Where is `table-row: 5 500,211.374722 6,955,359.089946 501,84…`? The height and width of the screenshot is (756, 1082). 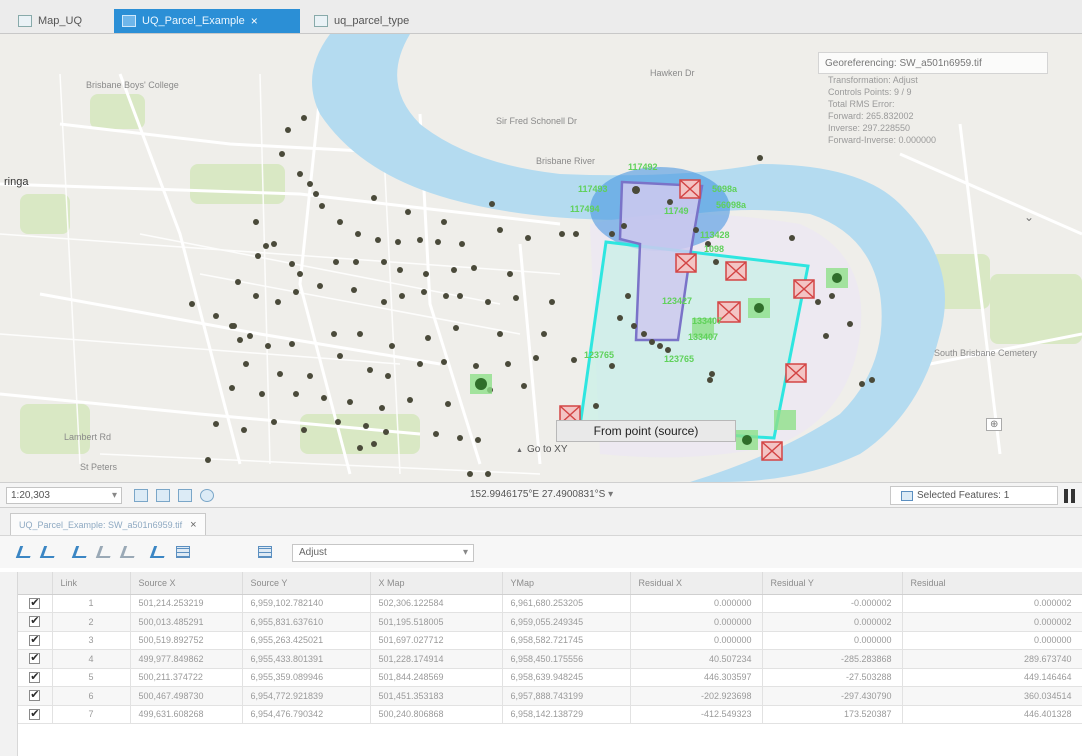
table-row: 5 500,211.374722 6,955,359.089946 501,84… is located at coordinates (550, 677).